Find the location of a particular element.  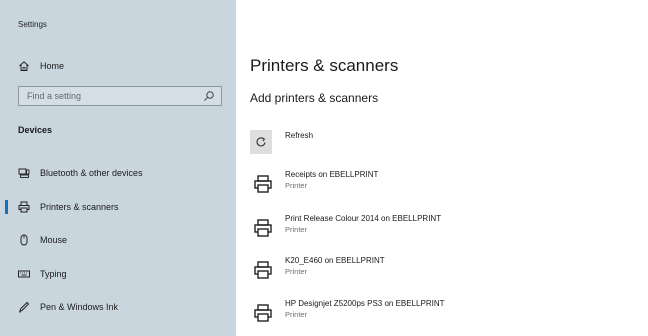

sidebar-item-typing: Typing is located at coordinates (118, 274).